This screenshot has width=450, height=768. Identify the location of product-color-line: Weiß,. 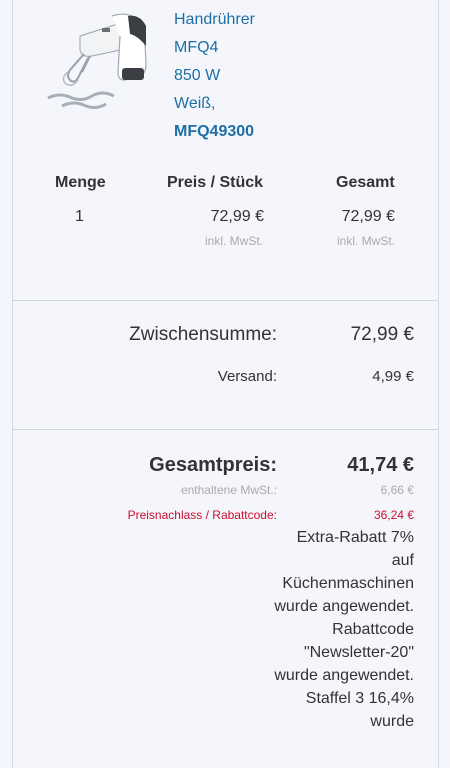
(214, 104).